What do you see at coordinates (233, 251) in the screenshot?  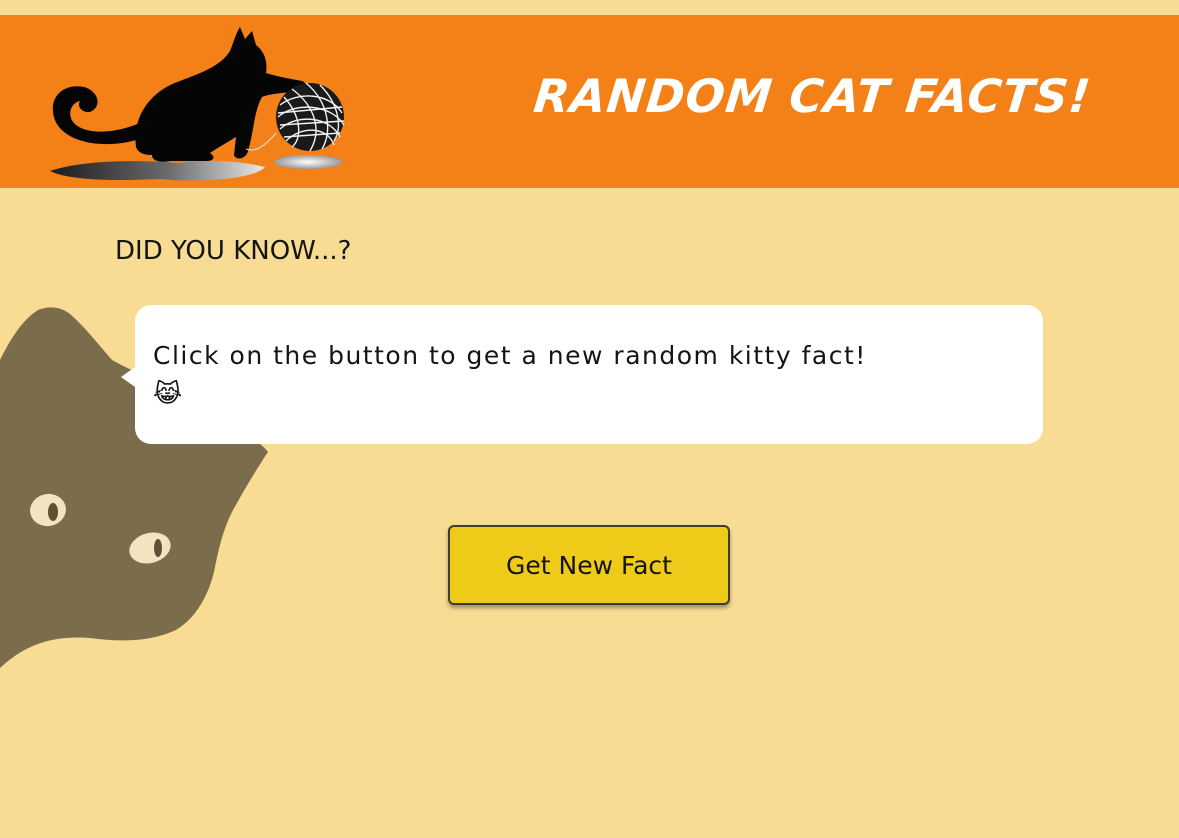 I see `did-you-know-heading: DID YOU KNOW...?` at bounding box center [233, 251].